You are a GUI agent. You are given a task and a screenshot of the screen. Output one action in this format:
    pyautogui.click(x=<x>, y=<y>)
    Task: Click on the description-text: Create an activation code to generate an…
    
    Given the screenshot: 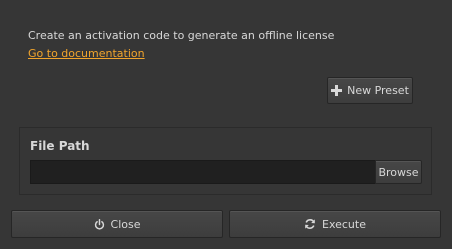 What is the action you would take?
    pyautogui.click(x=181, y=35)
    